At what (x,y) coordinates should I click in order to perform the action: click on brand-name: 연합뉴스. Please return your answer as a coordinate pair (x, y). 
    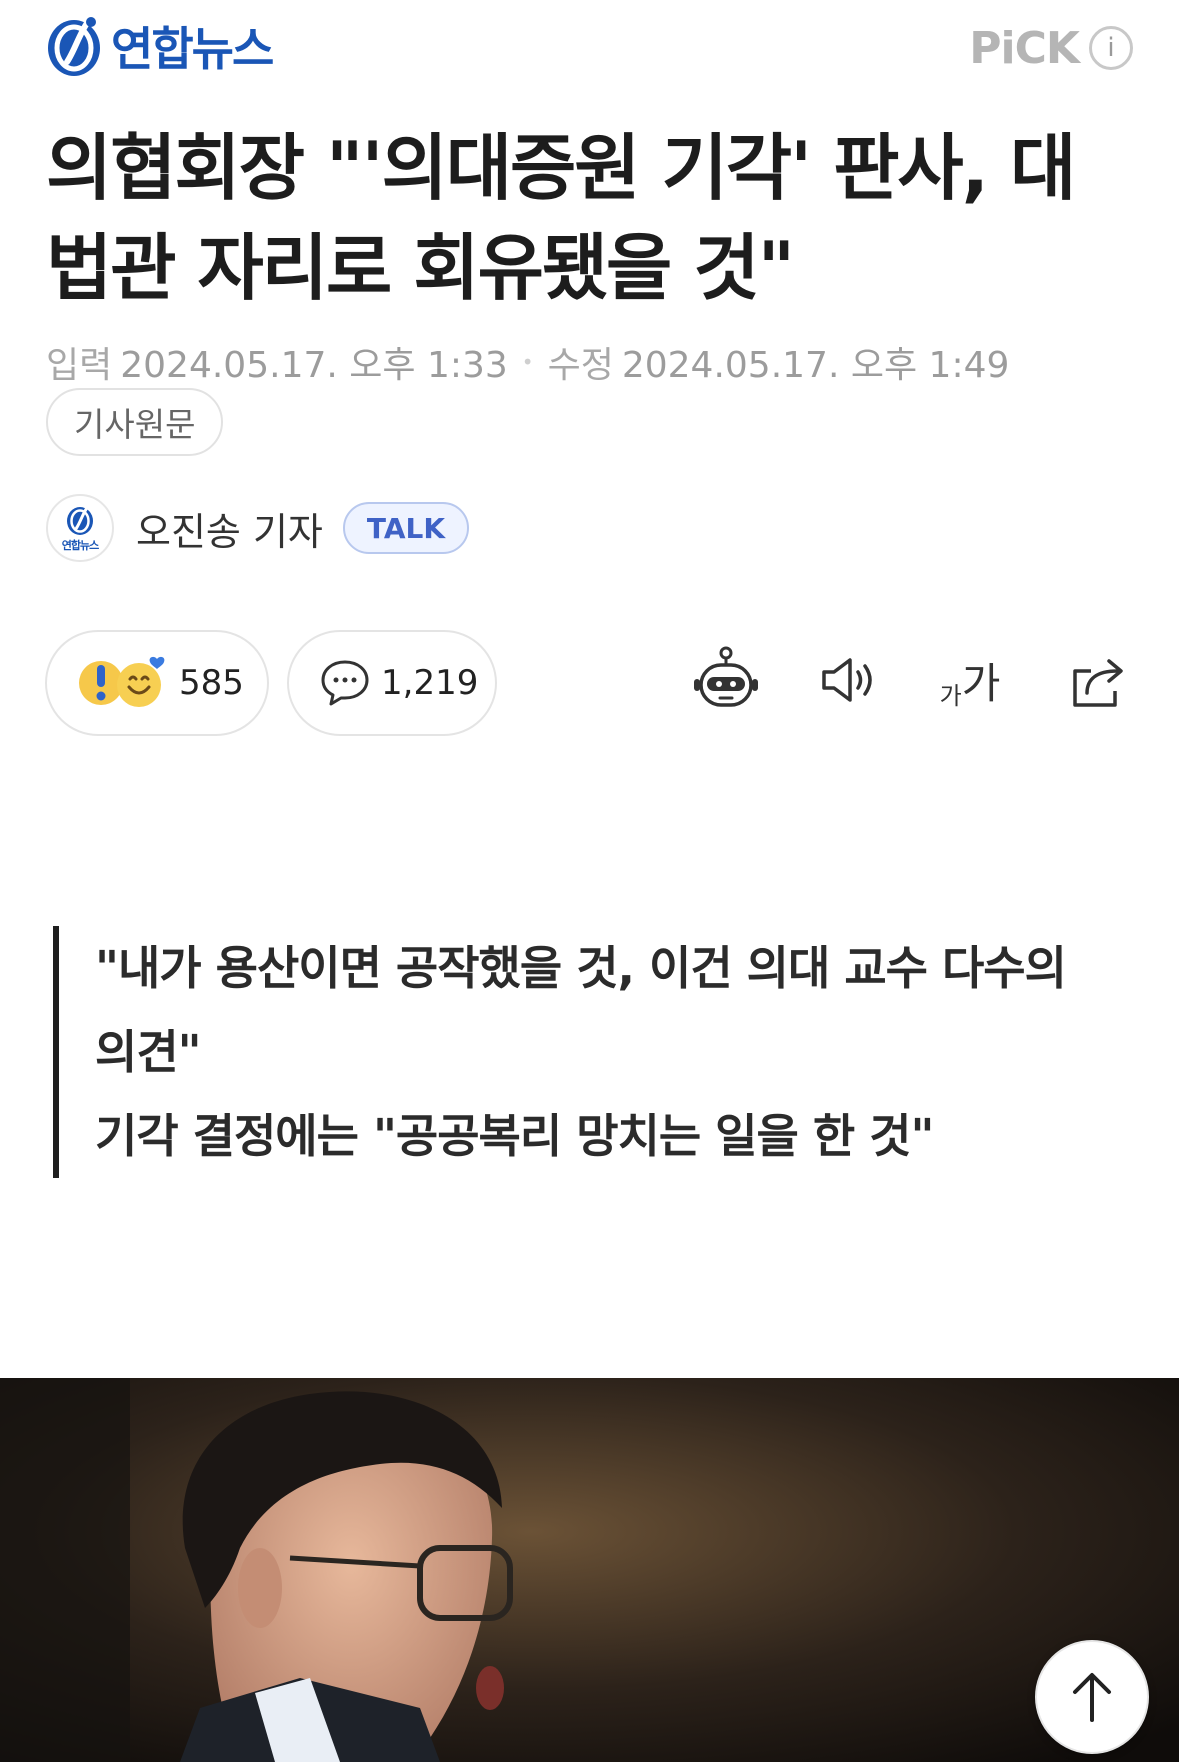
    Looking at the image, I should click on (192, 49).